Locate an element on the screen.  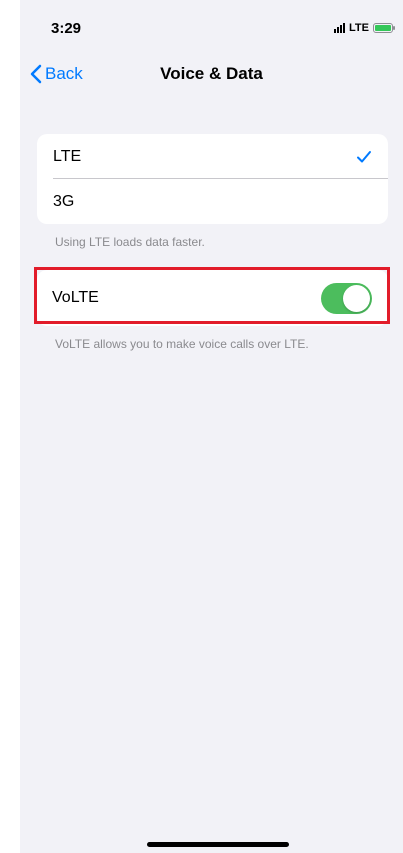
volte-group: VoLTE is located at coordinates (212, 298).